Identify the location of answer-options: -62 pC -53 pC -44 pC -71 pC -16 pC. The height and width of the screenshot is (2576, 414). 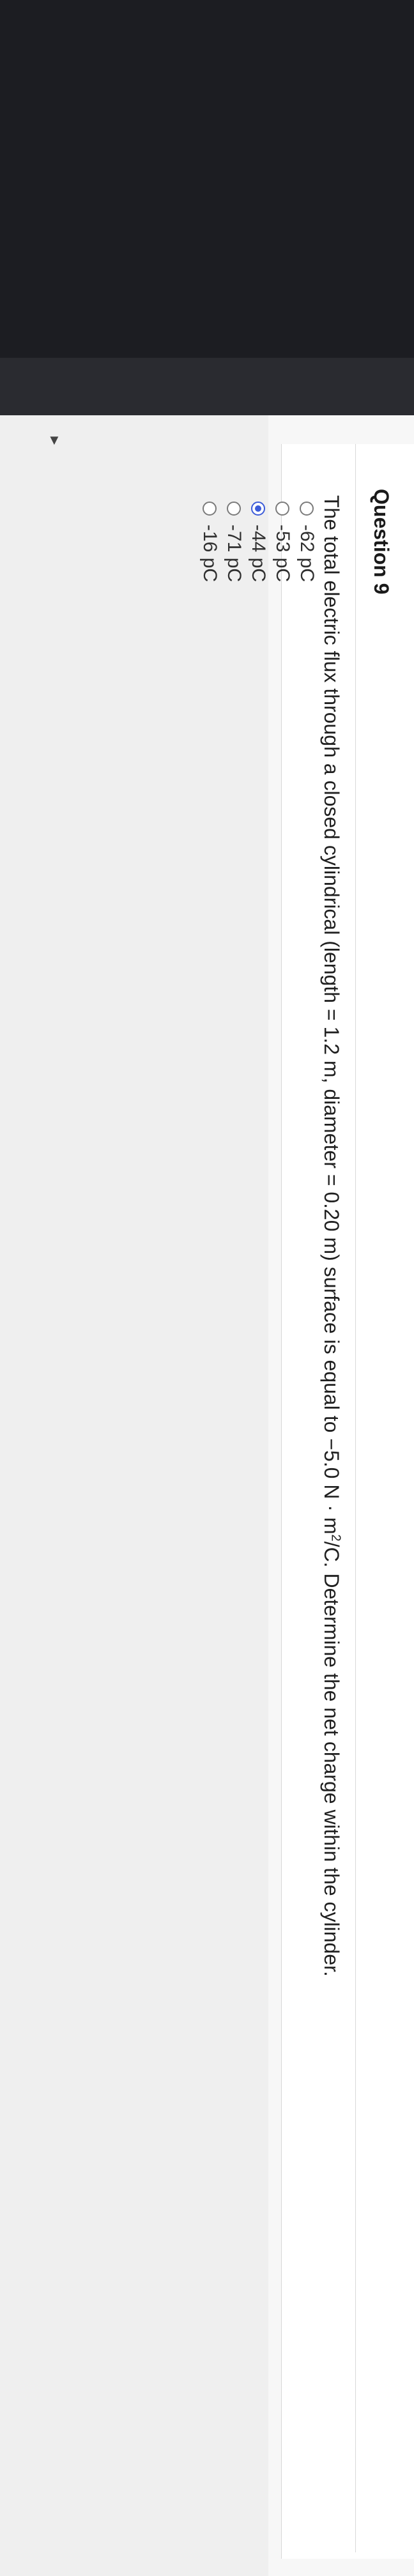
(258, 542).